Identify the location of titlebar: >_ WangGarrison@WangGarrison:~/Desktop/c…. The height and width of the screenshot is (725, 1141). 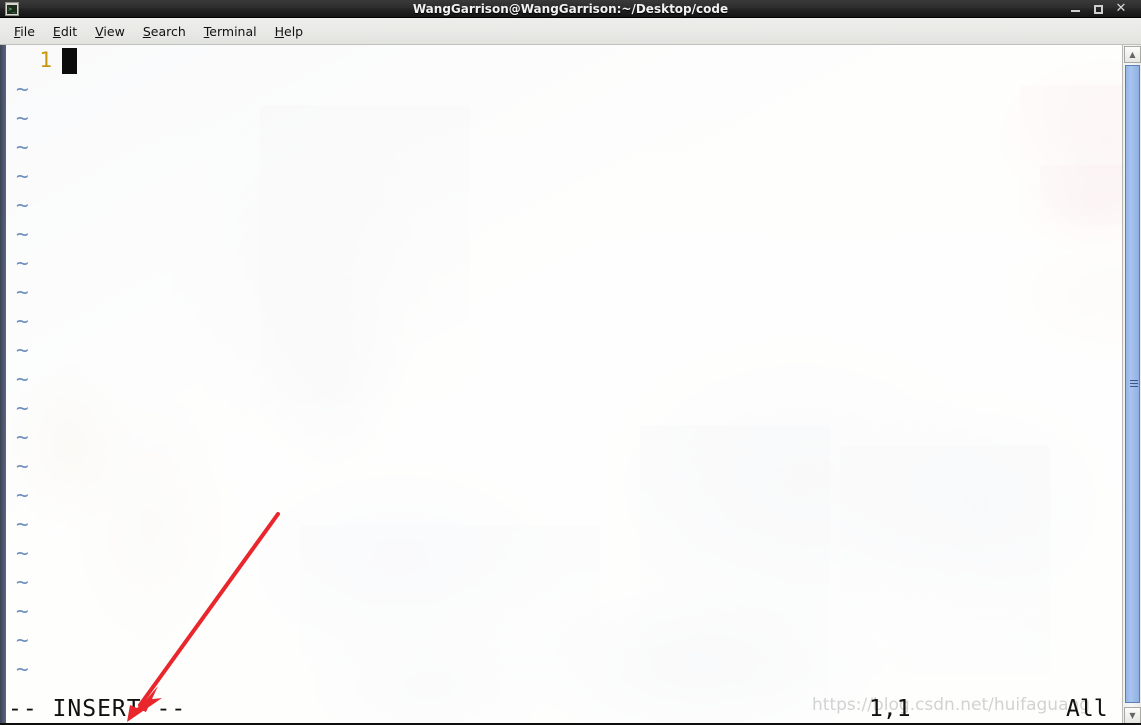
(570, 9).